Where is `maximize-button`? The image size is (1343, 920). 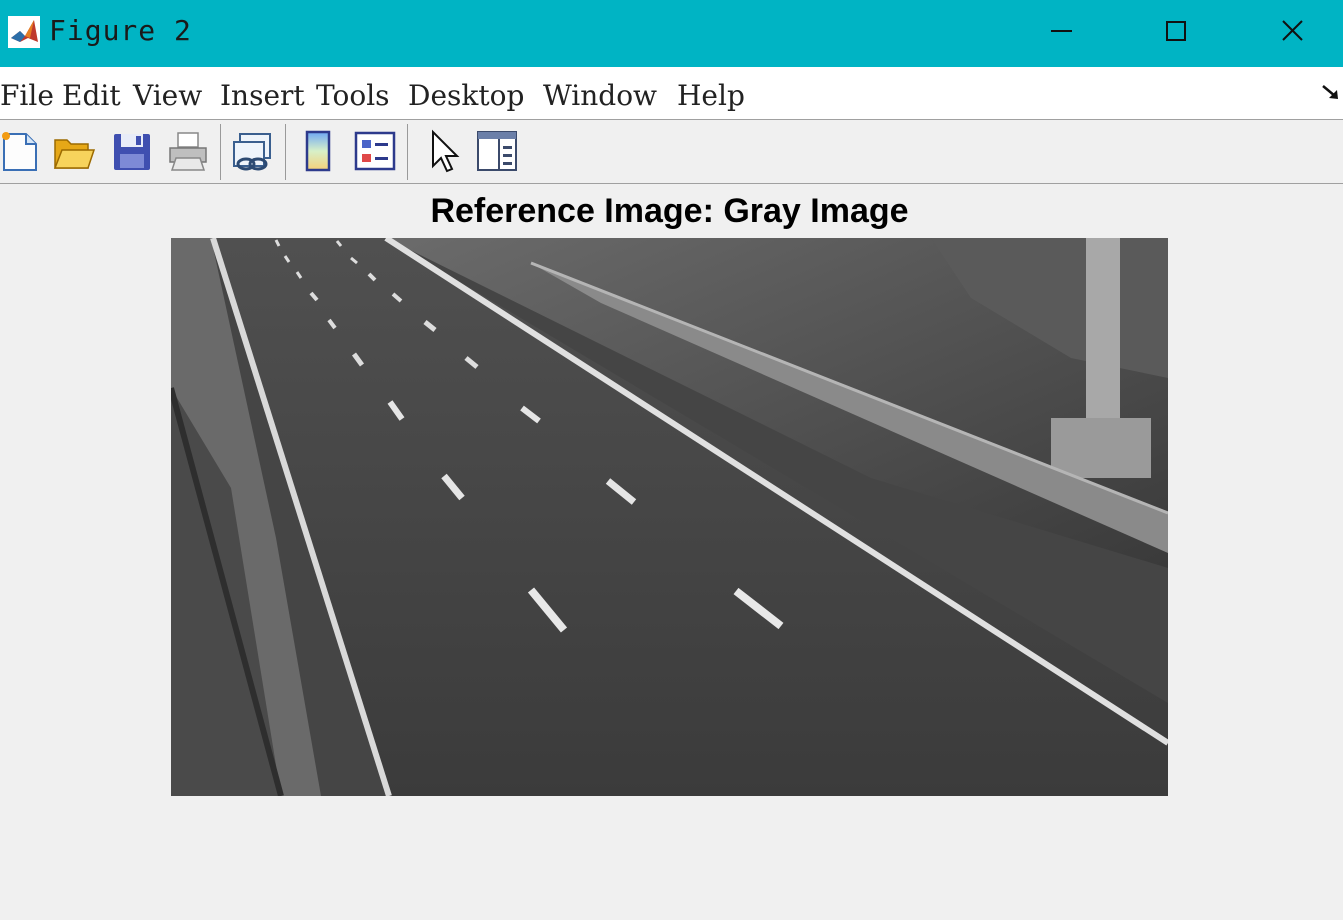 maximize-button is located at coordinates (1176, 32).